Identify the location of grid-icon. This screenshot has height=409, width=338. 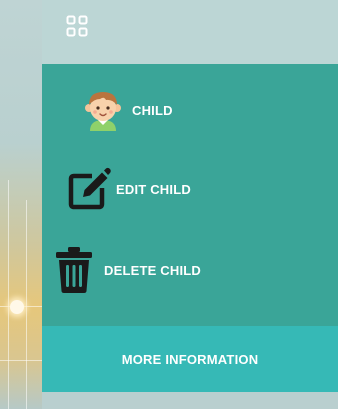
(77, 26).